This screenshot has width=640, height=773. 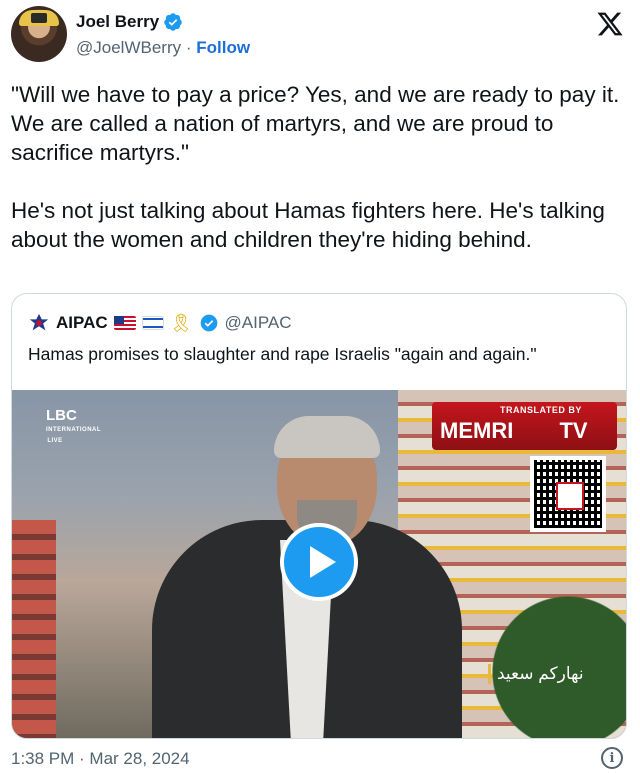 I want to click on author-avatar, so click(x=39, y=34).